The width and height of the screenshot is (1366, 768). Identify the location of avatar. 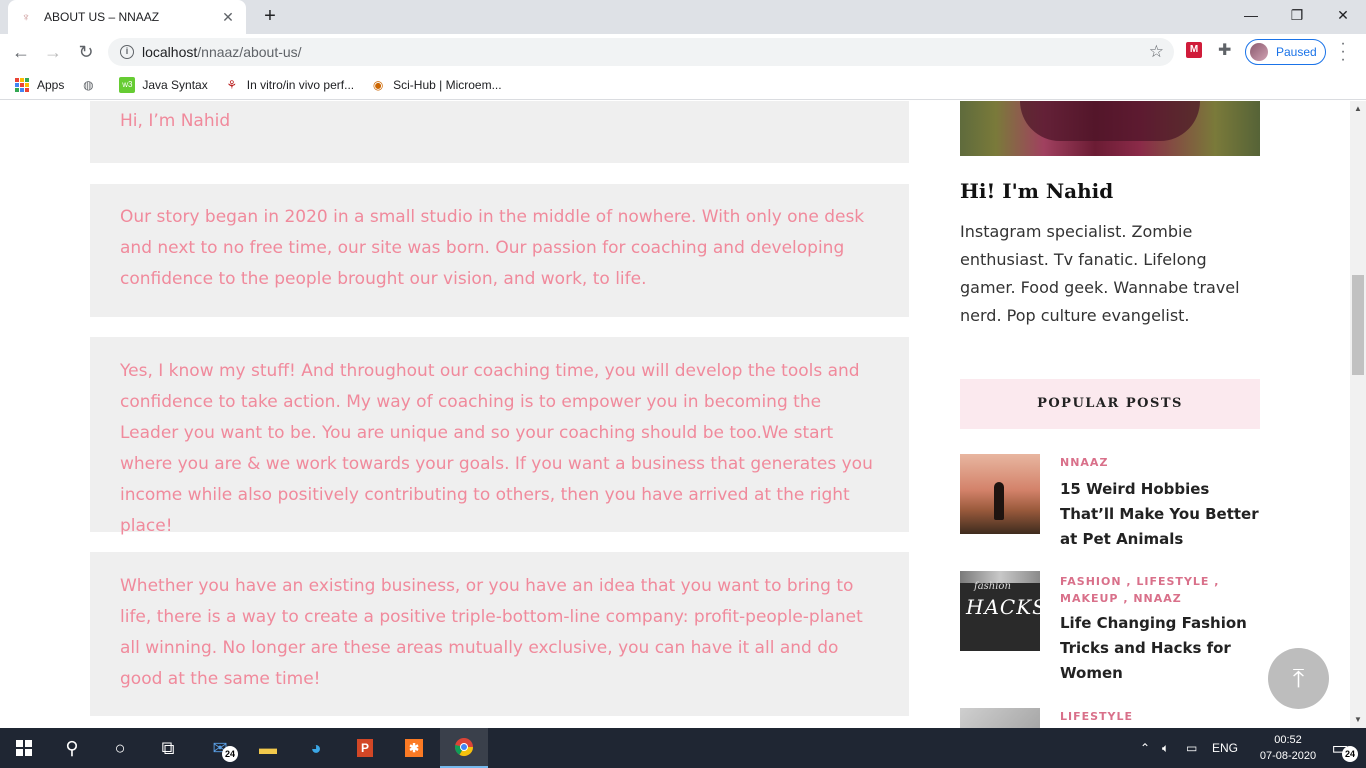
(1259, 52).